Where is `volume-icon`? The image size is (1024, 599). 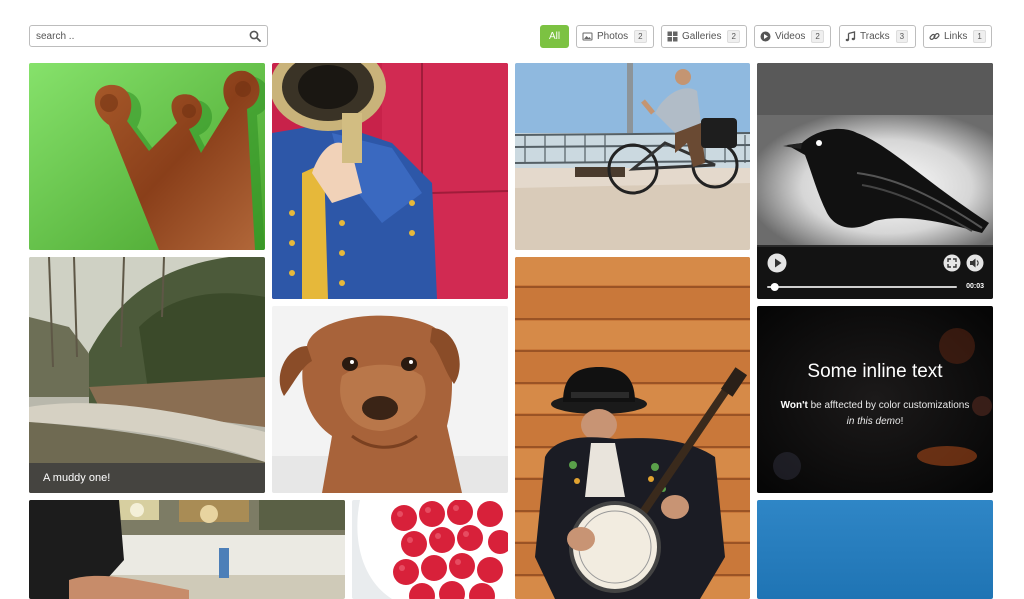 volume-icon is located at coordinates (975, 263).